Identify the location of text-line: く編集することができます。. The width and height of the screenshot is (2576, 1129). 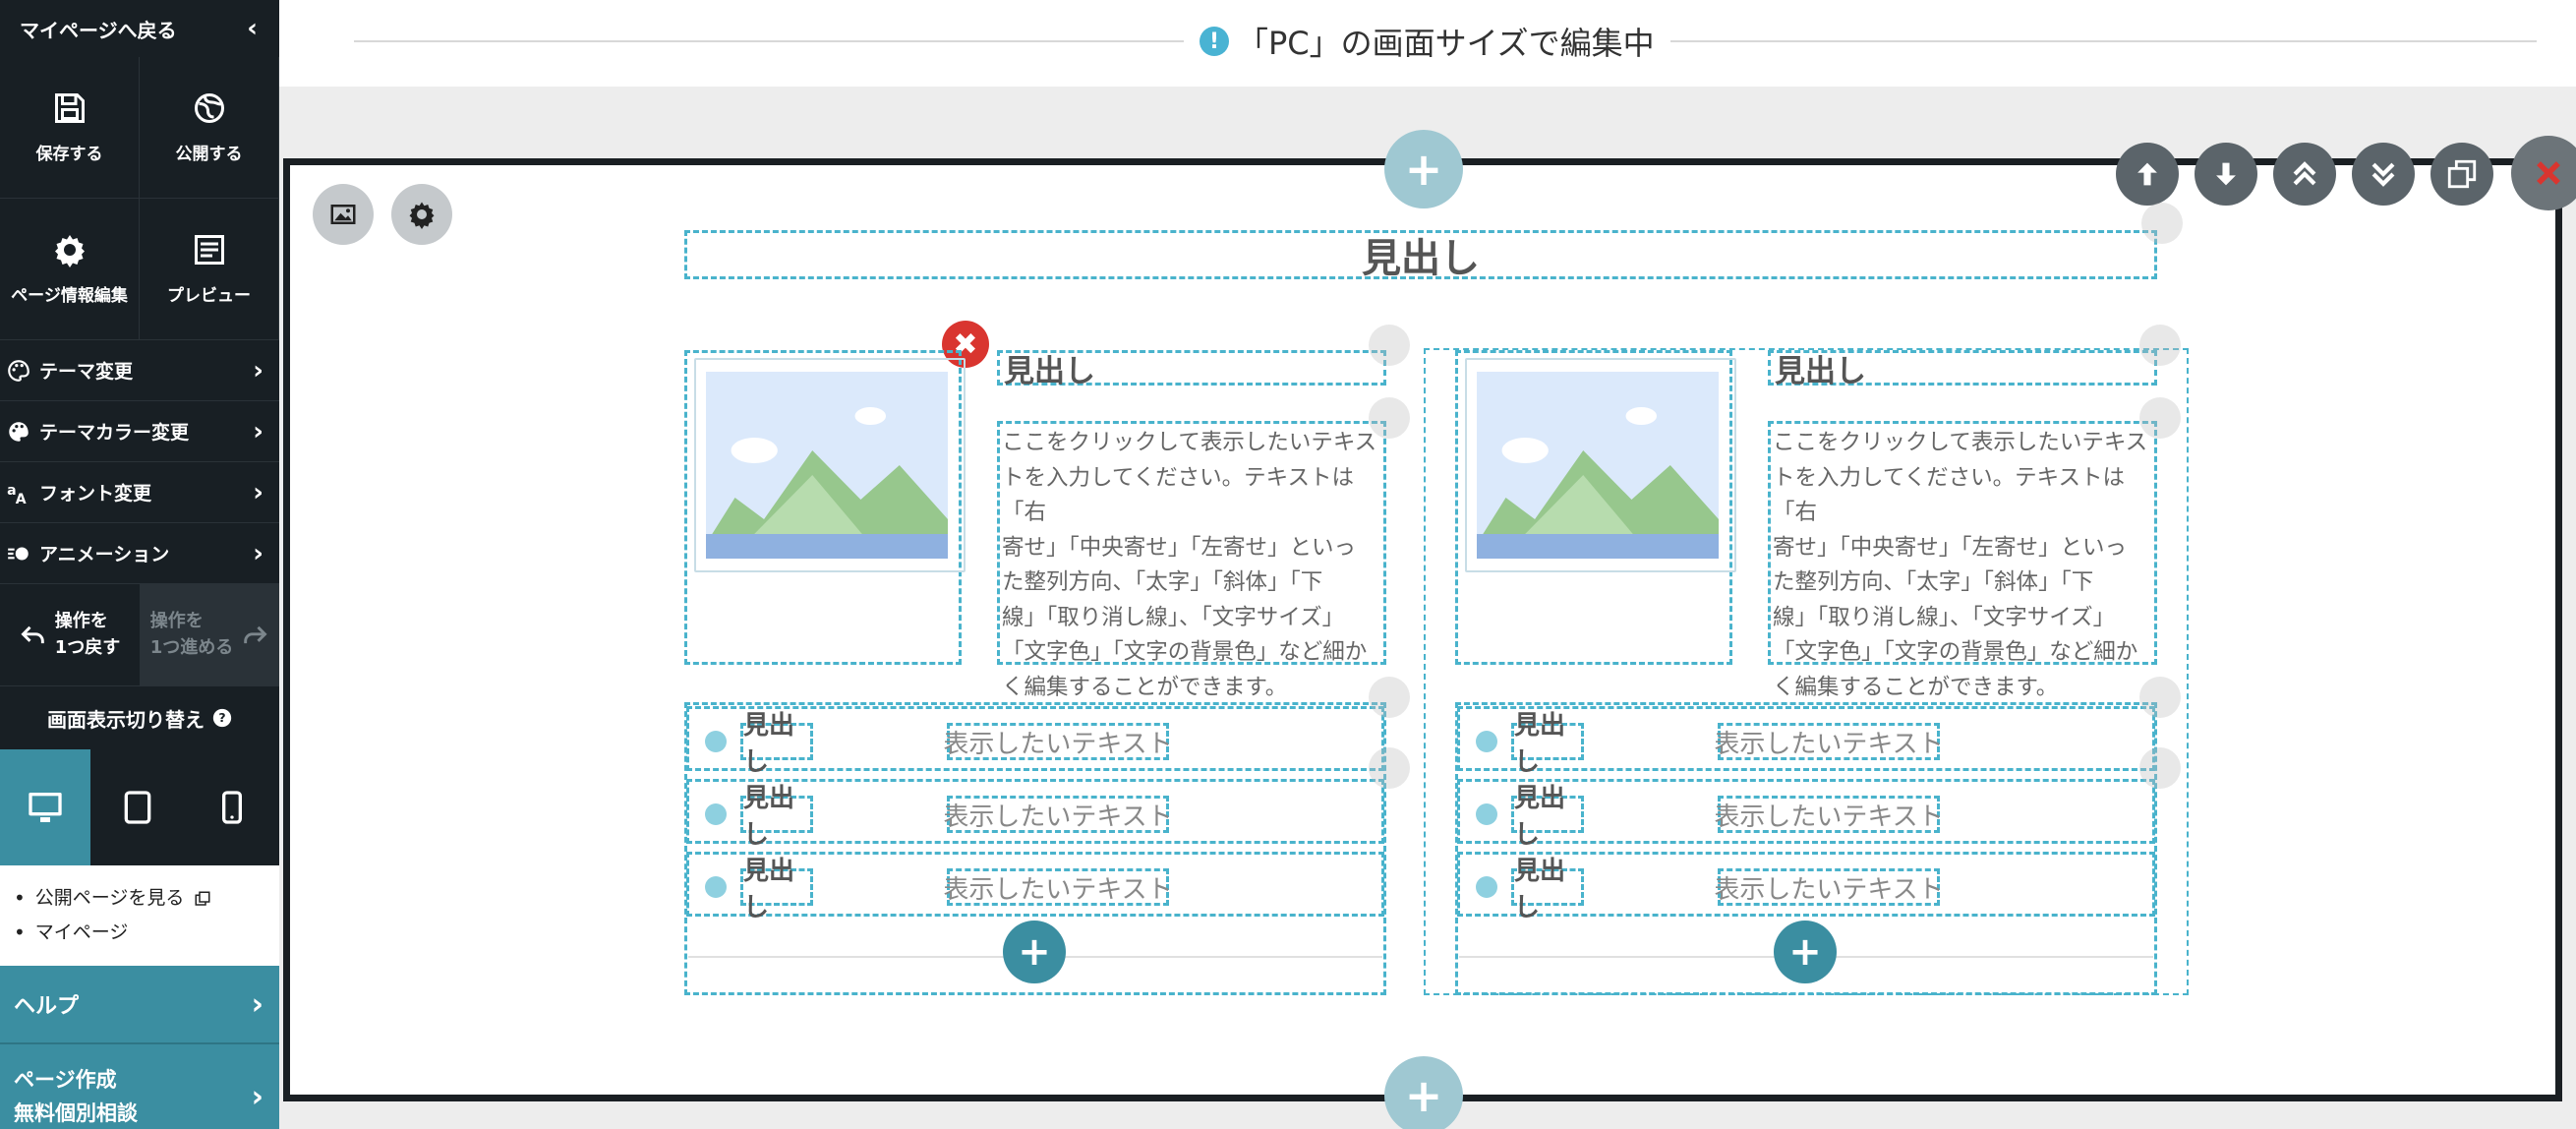
(1145, 687).